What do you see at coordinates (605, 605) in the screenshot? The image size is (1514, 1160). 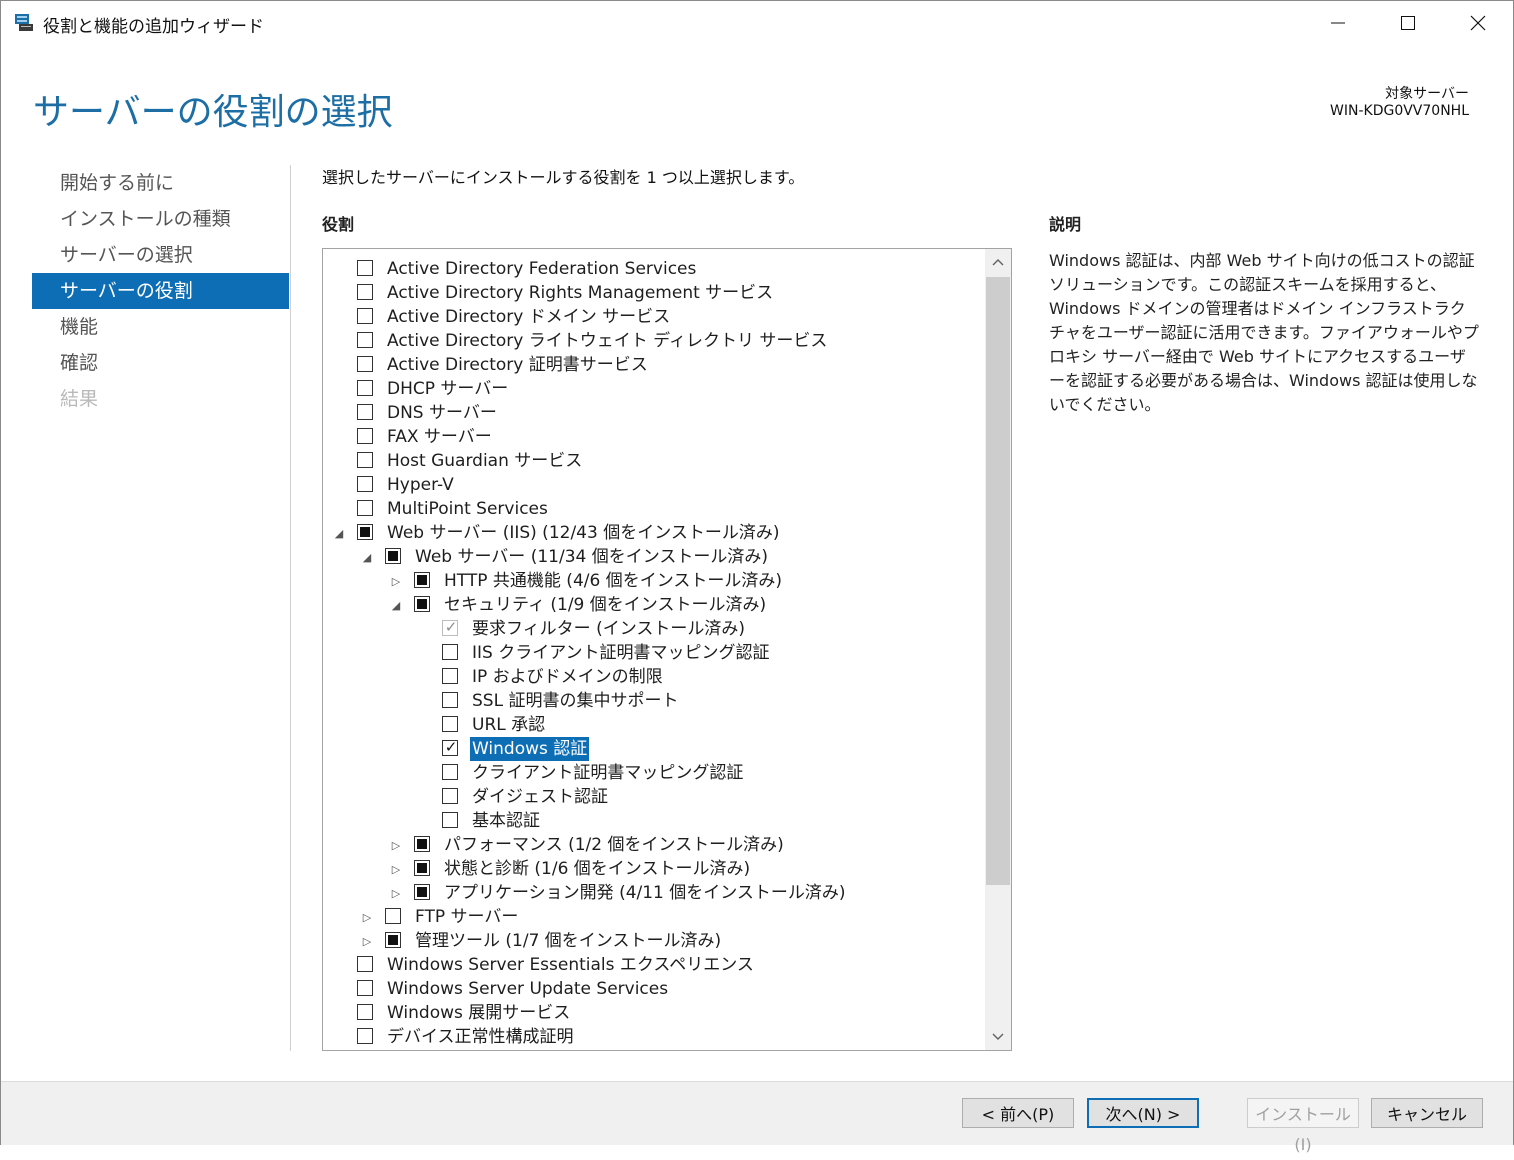 I see `role-label: セキュリティ (1/9 個をインストール済み)` at bounding box center [605, 605].